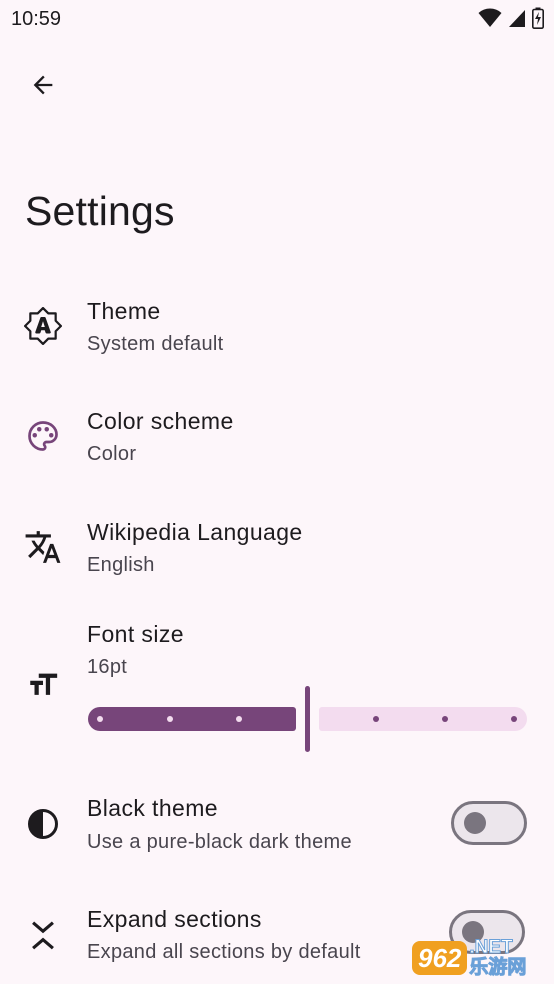 This screenshot has height=984, width=554. I want to click on setting-expand-sections-subtitle: Expand all sections by default, so click(224, 952).